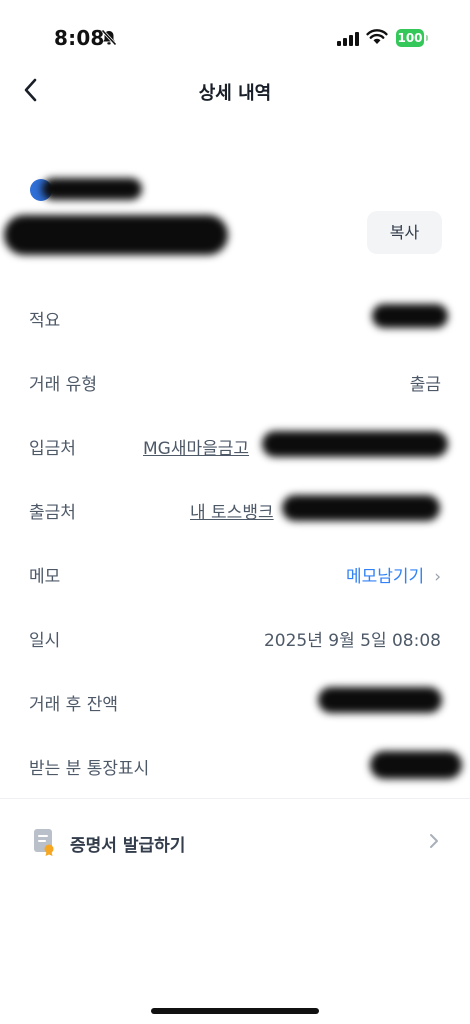  What do you see at coordinates (434, 843) in the screenshot?
I see `chevron-right-icon` at bounding box center [434, 843].